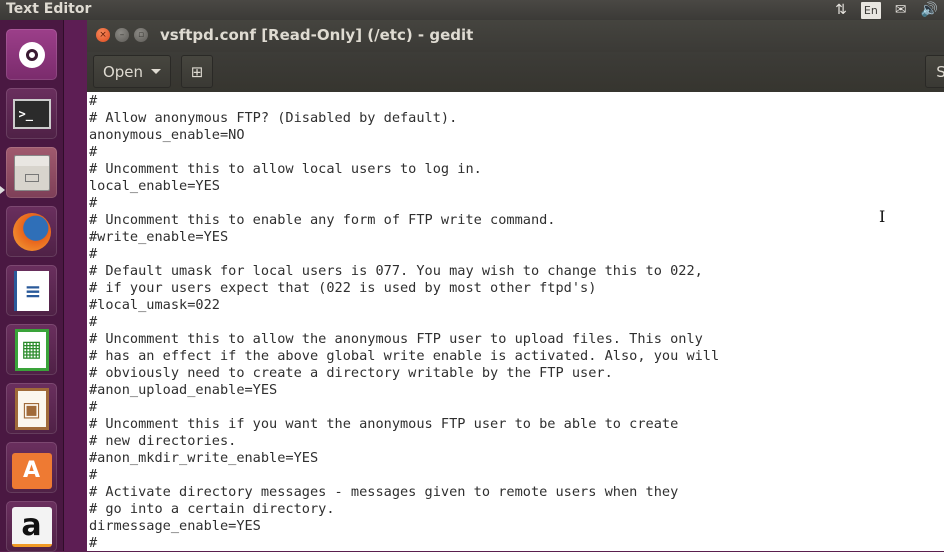  I want to click on minimize-button: –, so click(122, 35).